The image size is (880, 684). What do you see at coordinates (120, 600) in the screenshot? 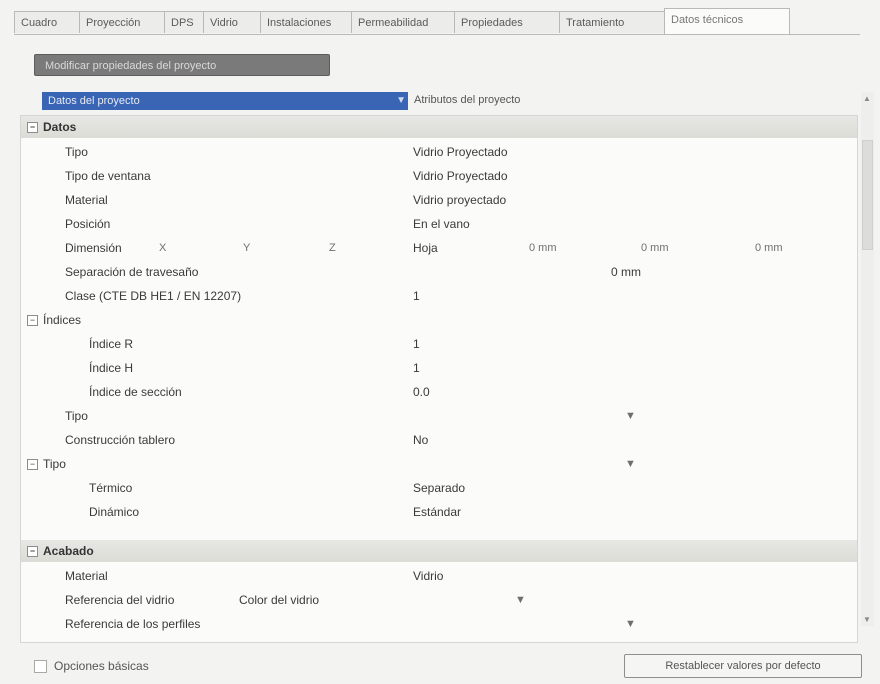
I see `property-label: Referencia del vidrio` at bounding box center [120, 600].